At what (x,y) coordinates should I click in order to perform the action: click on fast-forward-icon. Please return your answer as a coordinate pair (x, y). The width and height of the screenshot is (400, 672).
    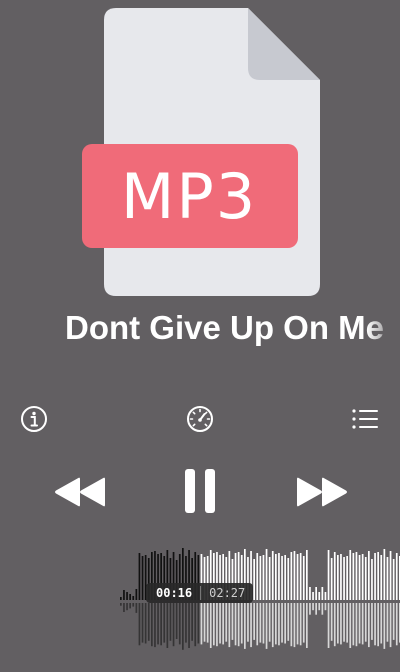
    Looking at the image, I should click on (322, 492).